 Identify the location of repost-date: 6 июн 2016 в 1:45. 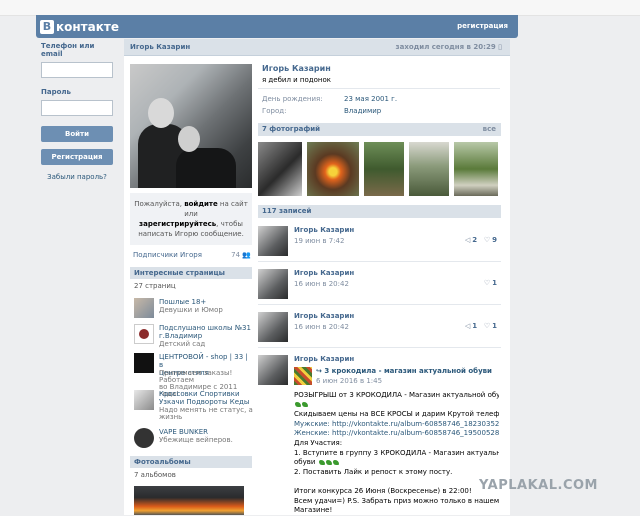
(349, 381).